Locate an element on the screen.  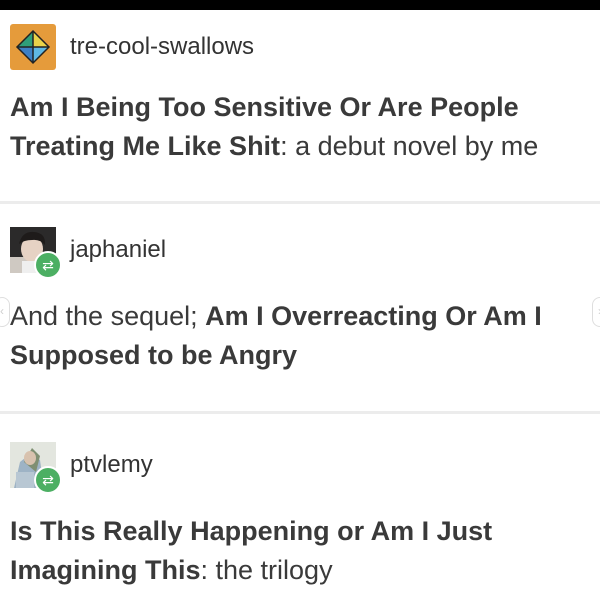
post-header: tre-cool-swallows is located at coordinates (132, 47).